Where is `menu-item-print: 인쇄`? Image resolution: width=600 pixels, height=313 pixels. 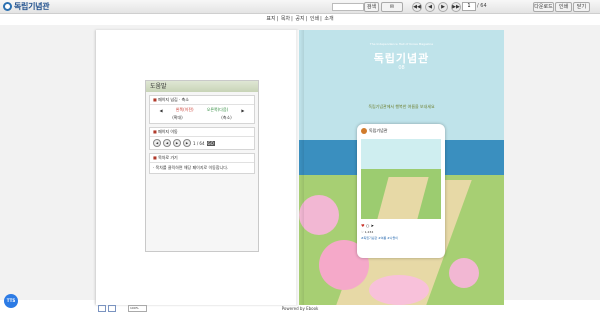
menu-item-print: 인쇄 is located at coordinates (314, 19).